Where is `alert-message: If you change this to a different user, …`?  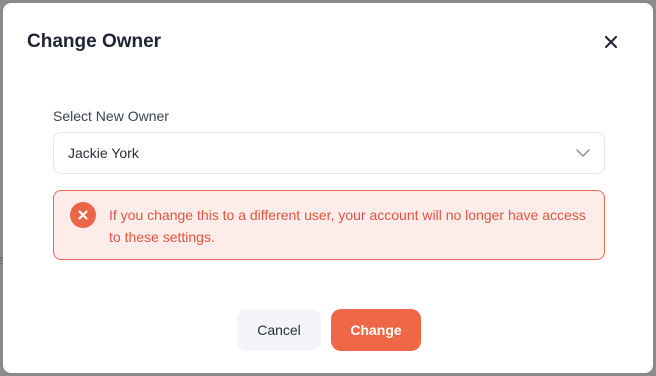
alert-message: If you change this to a different user, … is located at coordinates (347, 226).